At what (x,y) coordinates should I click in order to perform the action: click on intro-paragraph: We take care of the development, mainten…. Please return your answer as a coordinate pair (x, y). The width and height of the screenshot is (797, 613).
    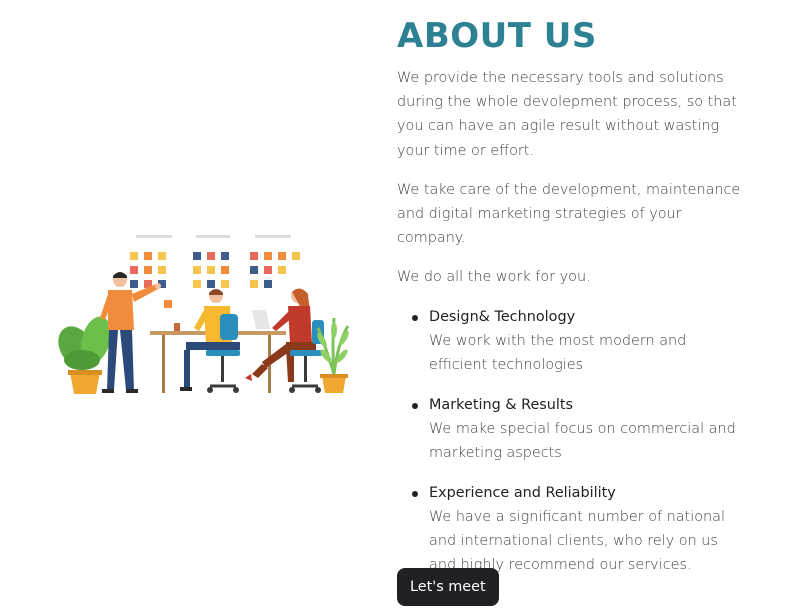
    Looking at the image, I should click on (569, 214).